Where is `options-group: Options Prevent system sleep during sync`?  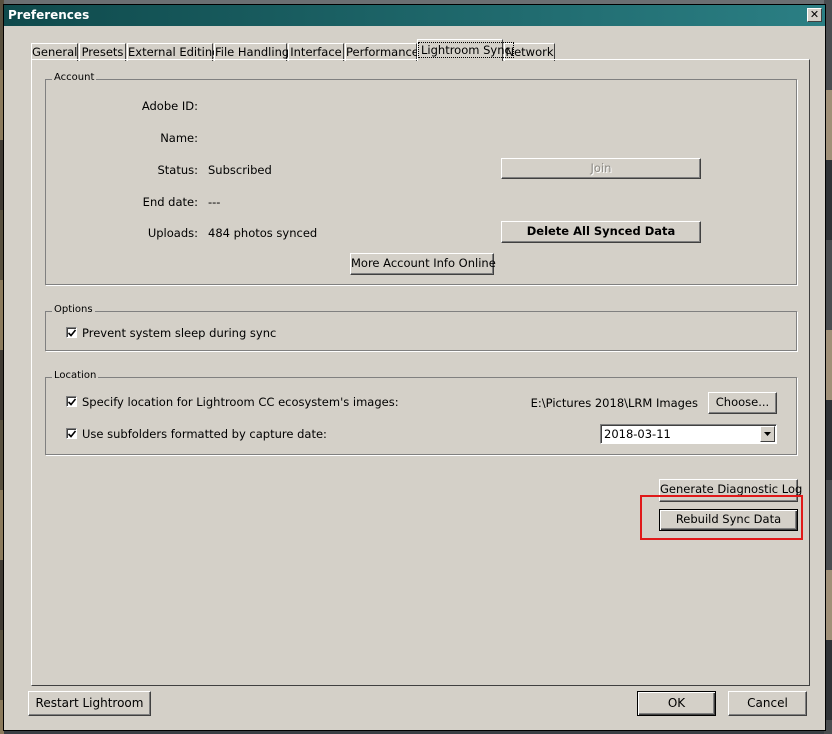 options-group: Options Prevent system sleep during sync is located at coordinates (421, 327).